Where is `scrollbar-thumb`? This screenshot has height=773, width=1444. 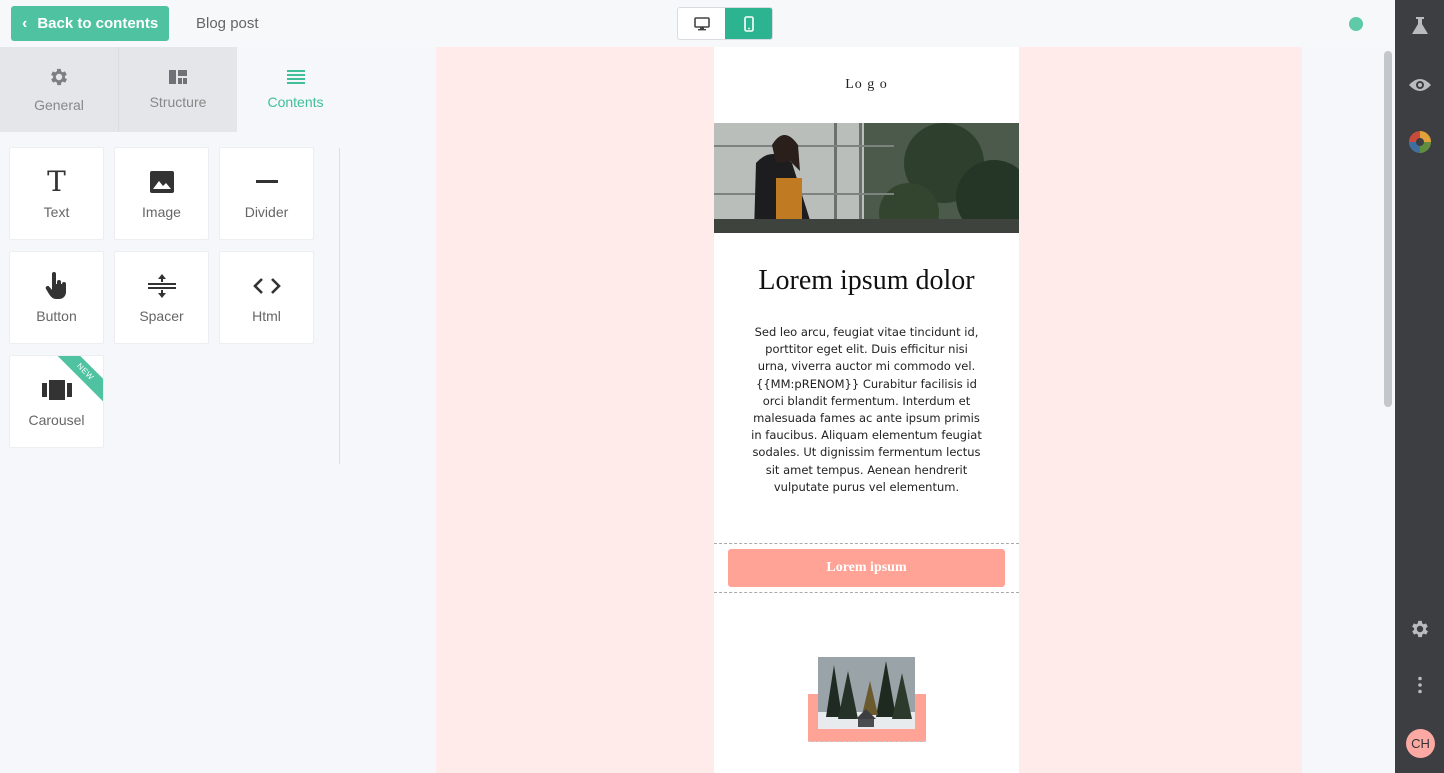
scrollbar-thumb is located at coordinates (1388, 229).